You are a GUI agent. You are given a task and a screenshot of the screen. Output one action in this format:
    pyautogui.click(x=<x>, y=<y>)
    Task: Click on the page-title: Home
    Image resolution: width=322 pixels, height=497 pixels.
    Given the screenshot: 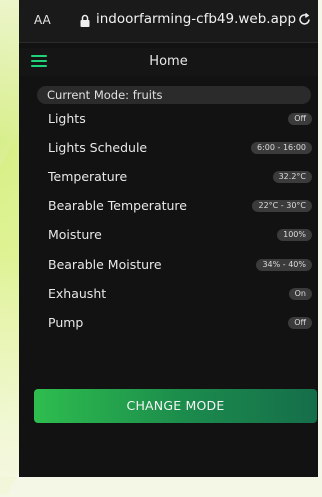 What is the action you would take?
    pyautogui.click(x=168, y=61)
    